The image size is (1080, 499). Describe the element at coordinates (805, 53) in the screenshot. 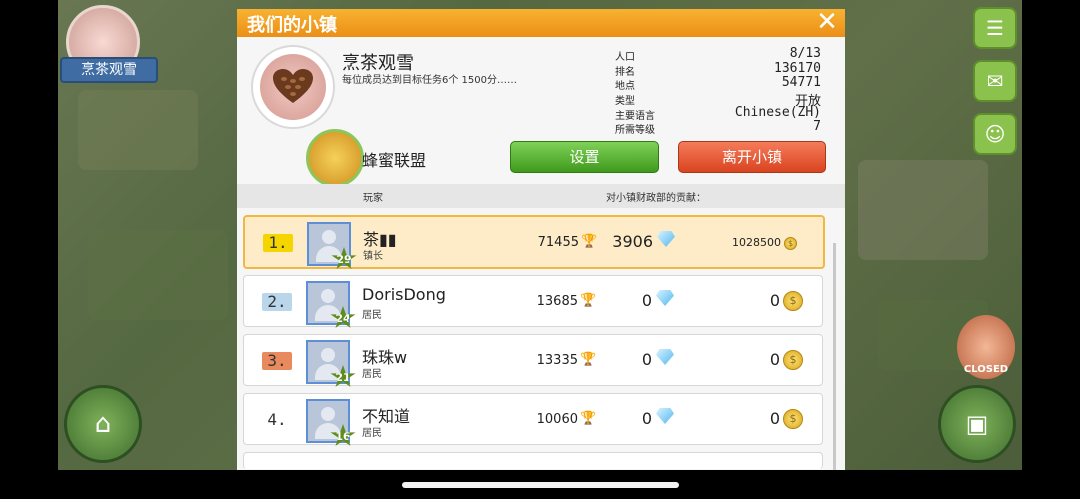

I see `stat-value: 8/13` at that location.